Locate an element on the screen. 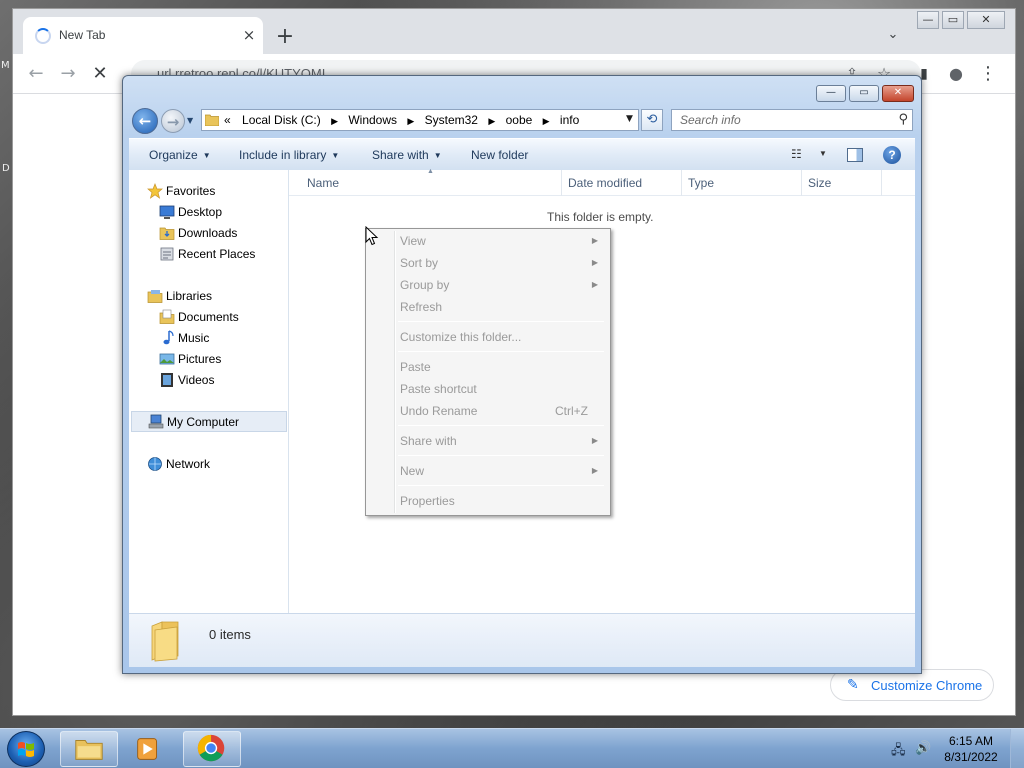  chrome-minimize-button: — is located at coordinates (928, 20).